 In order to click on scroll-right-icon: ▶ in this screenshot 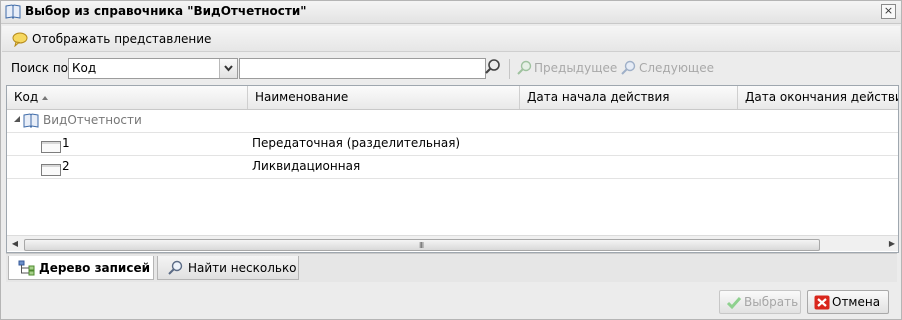, I will do `click(892, 243)`.